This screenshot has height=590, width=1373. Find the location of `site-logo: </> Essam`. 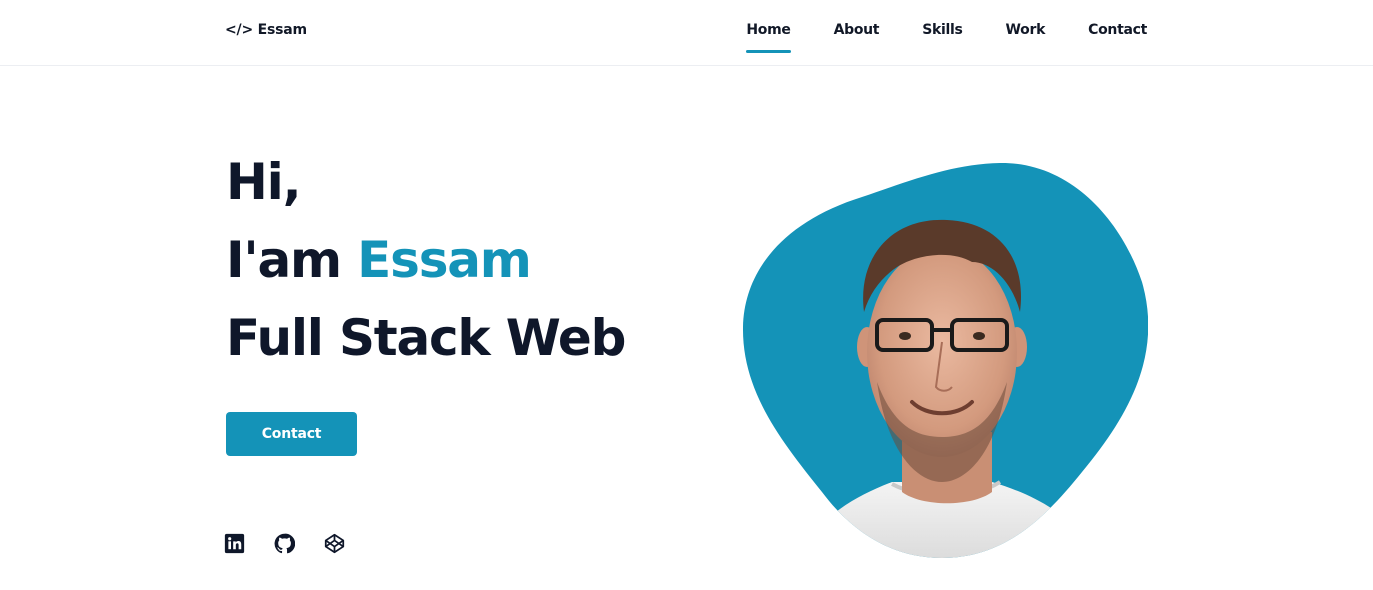

site-logo: </> Essam is located at coordinates (266, 30).